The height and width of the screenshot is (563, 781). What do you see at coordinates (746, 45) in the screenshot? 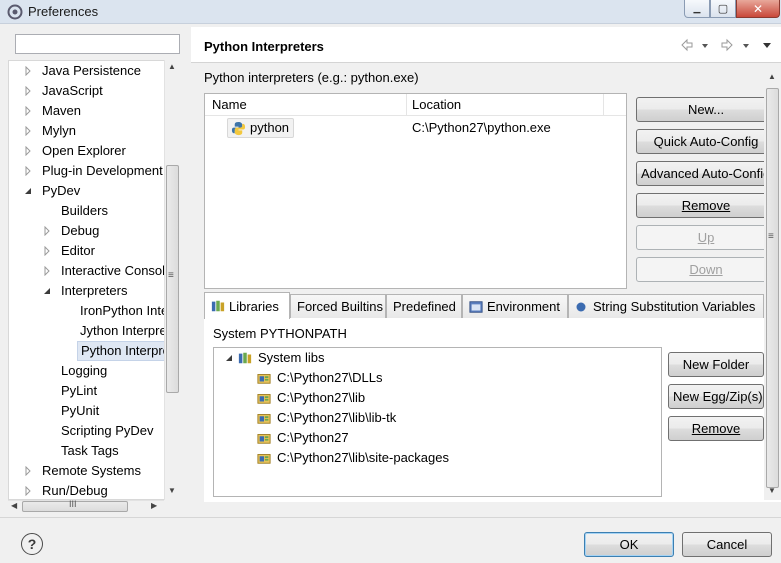
I see `forward-menu-chevron-icon` at bounding box center [746, 45].